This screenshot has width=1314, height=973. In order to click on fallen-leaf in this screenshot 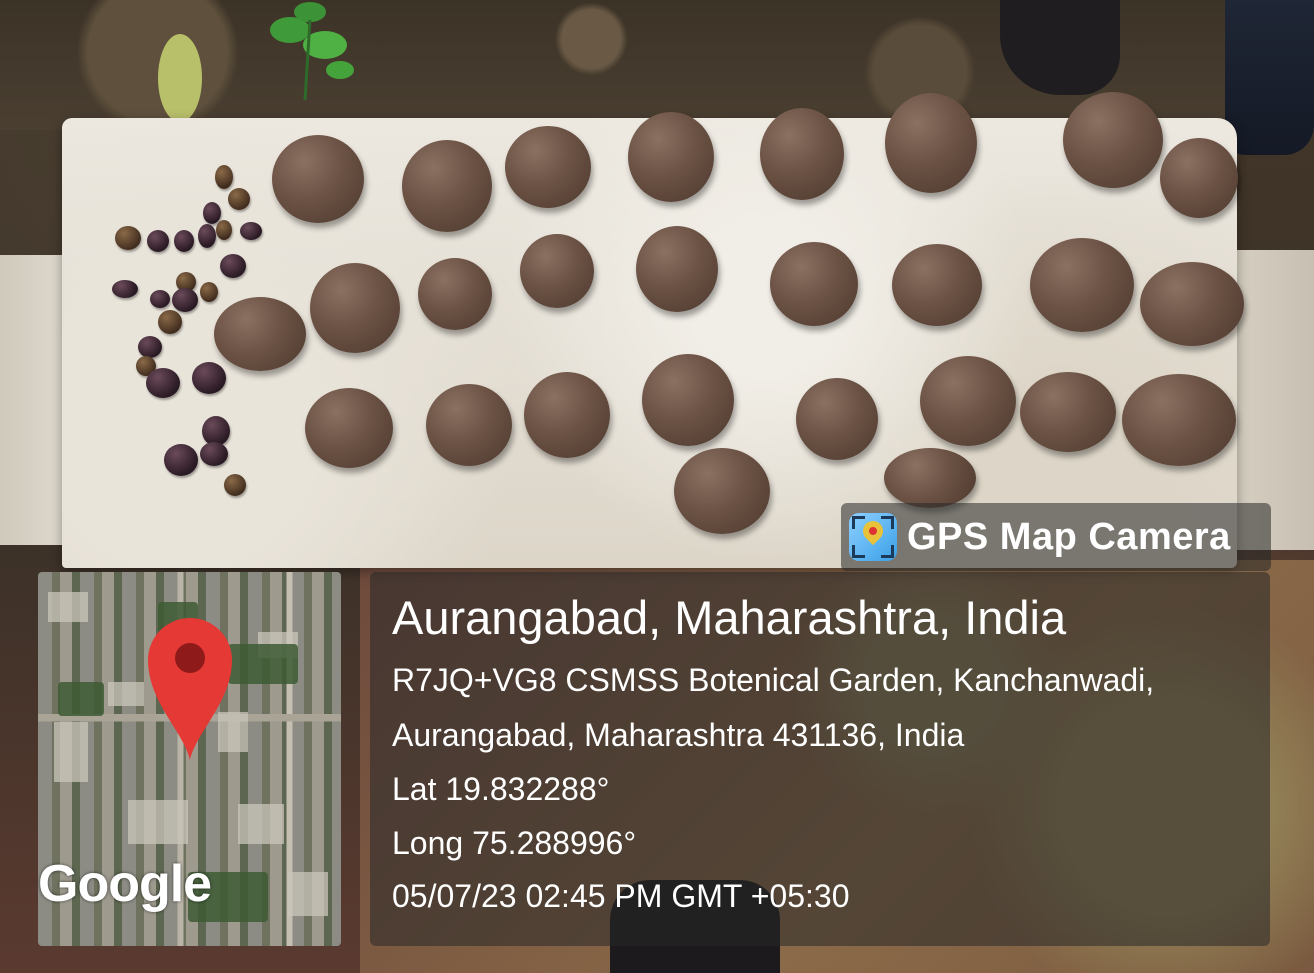, I will do `click(180, 78)`.